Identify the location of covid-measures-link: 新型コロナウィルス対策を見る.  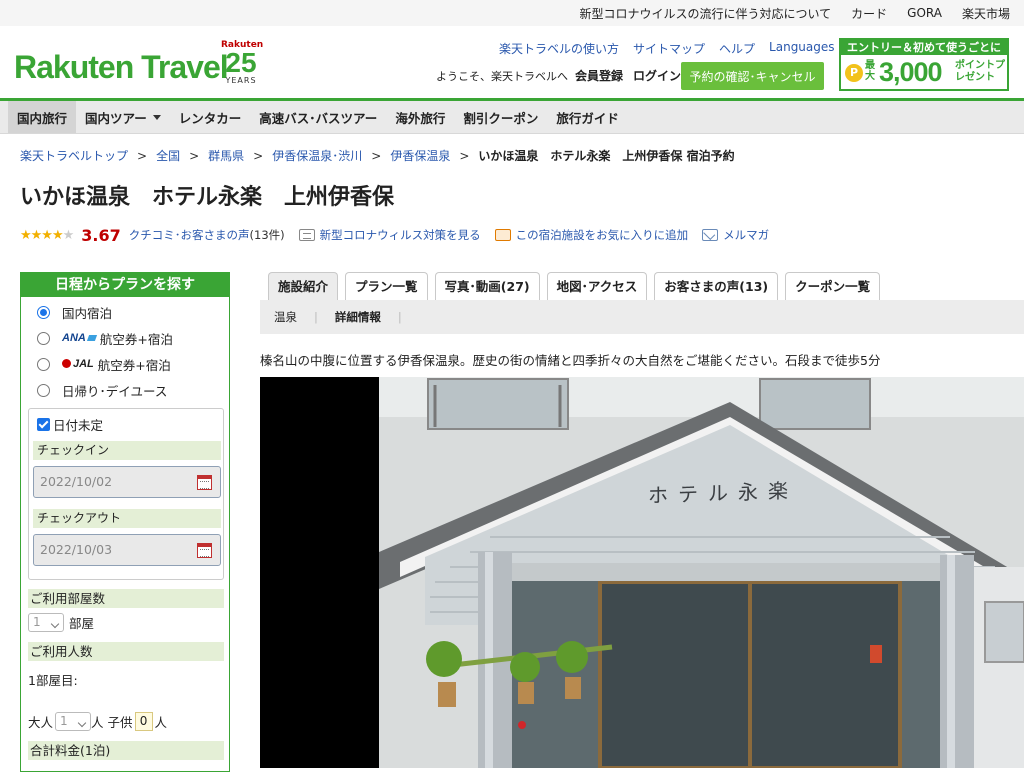
(389, 235).